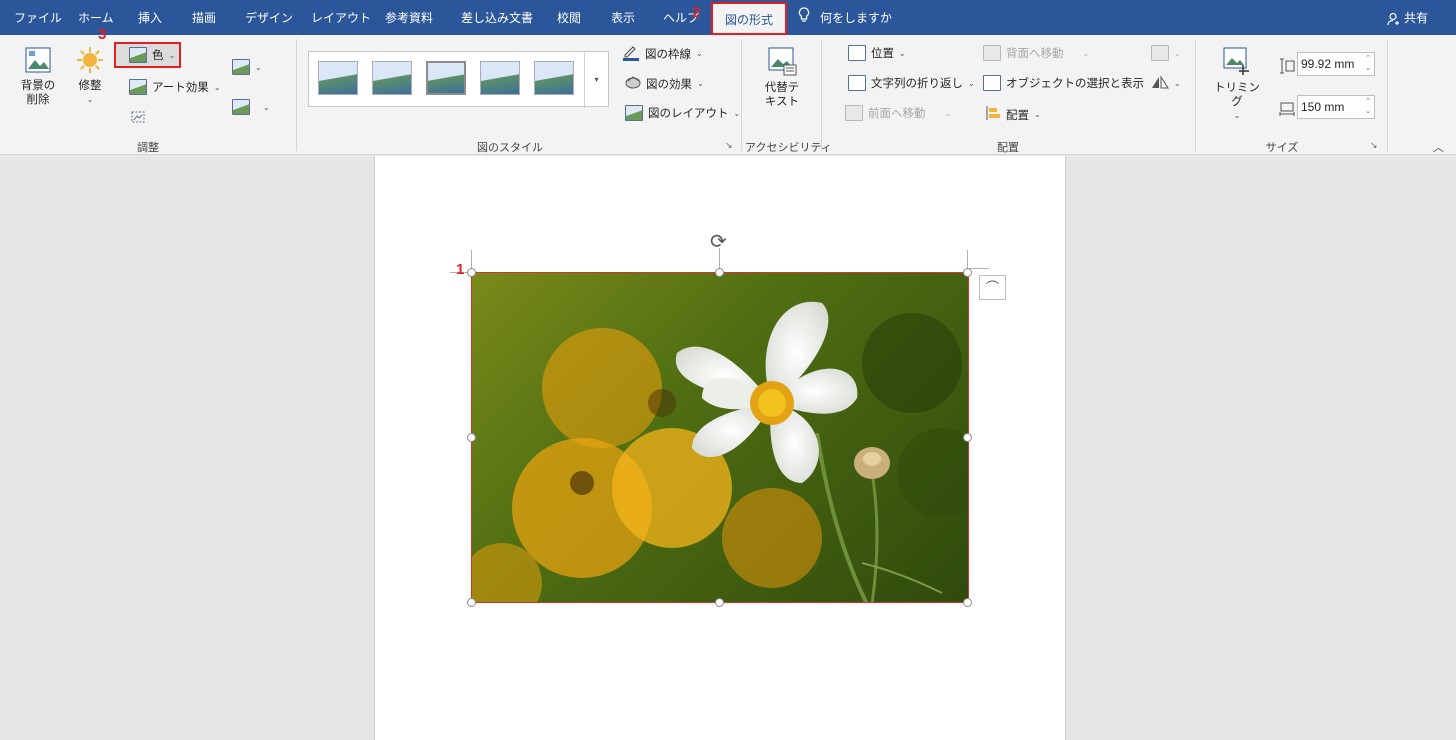  What do you see at coordinates (856, 18) in the screenshot?
I see `tell-me-label: 何をしますか` at bounding box center [856, 18].